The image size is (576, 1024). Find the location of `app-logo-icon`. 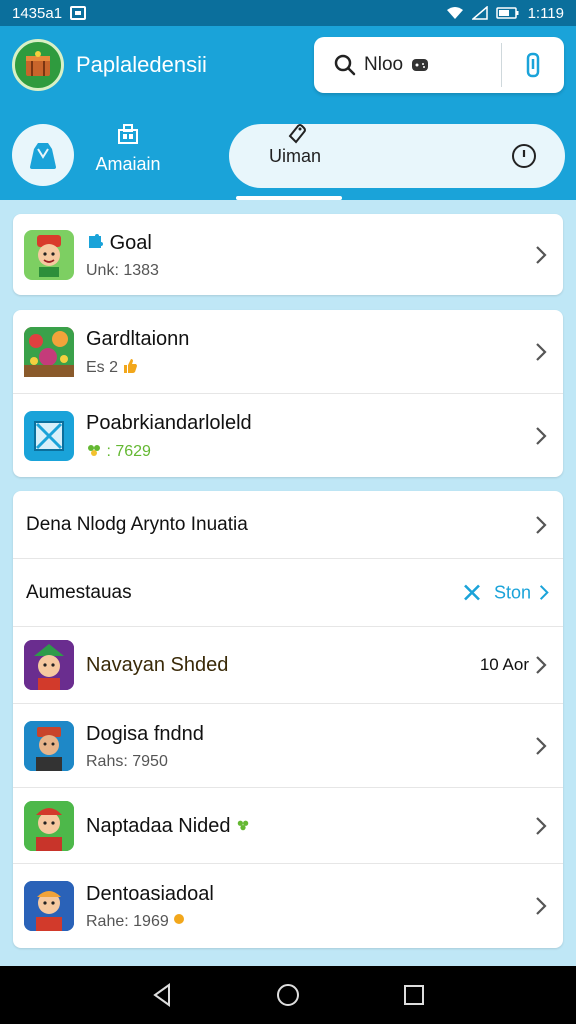

app-logo-icon is located at coordinates (38, 65).